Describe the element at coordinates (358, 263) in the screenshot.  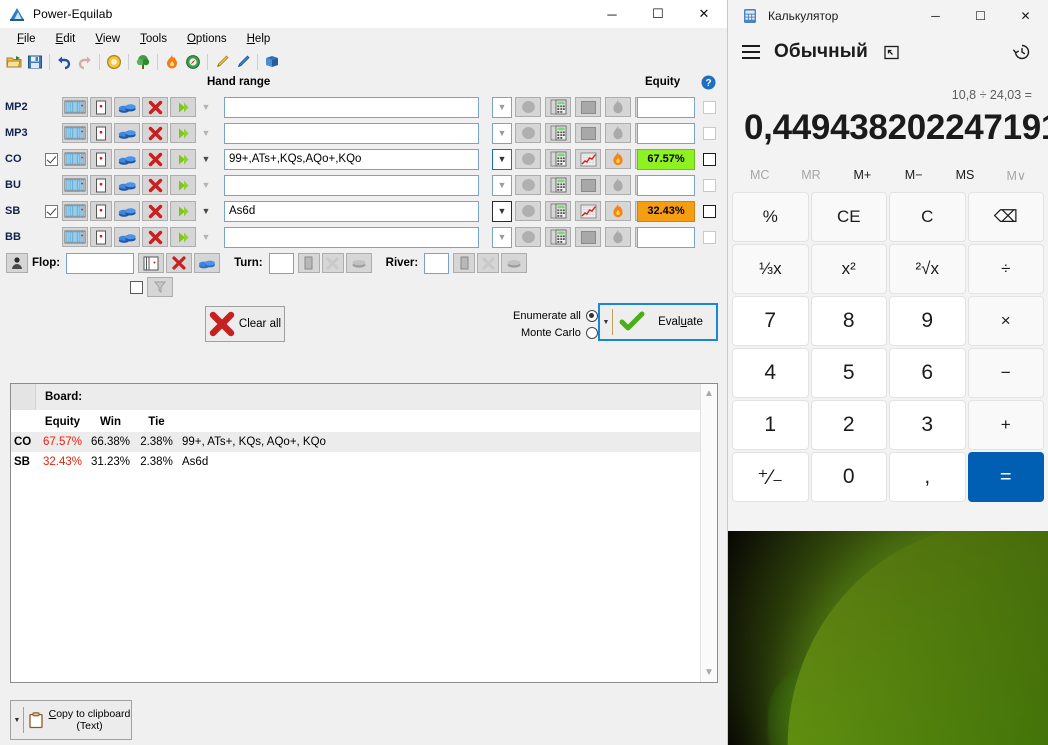
I see `turn-chips-icon` at that location.